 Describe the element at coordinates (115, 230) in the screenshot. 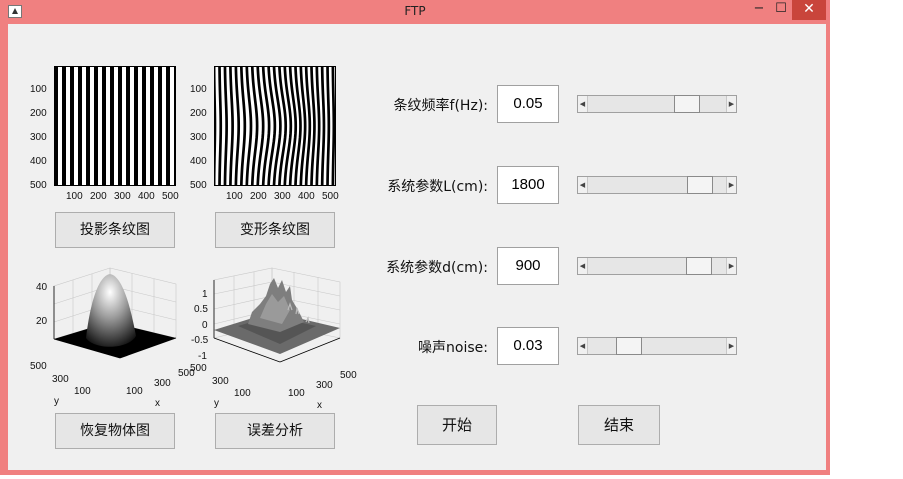

I see `projected-fringe-button: 投影条纹图` at that location.